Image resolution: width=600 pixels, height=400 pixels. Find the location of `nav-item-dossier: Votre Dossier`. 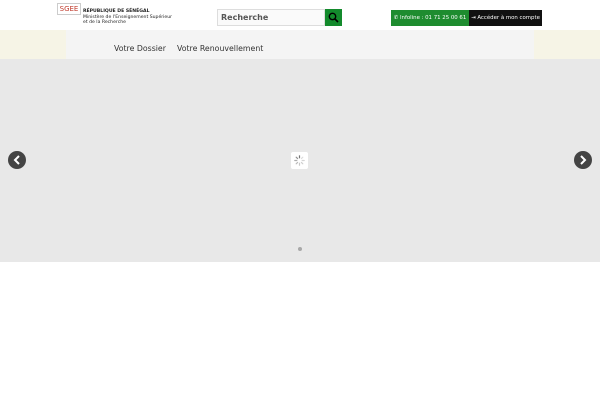

nav-item-dossier: Votre Dossier is located at coordinates (140, 44).